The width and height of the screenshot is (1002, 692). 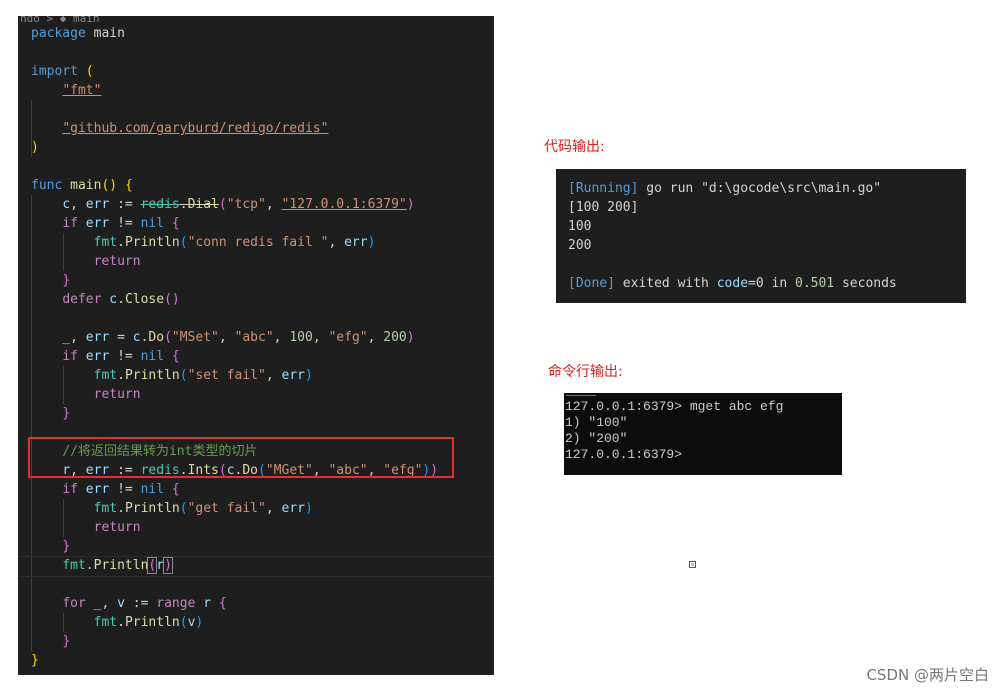 I want to click on cmd-cut-text, so click(x=581, y=394).